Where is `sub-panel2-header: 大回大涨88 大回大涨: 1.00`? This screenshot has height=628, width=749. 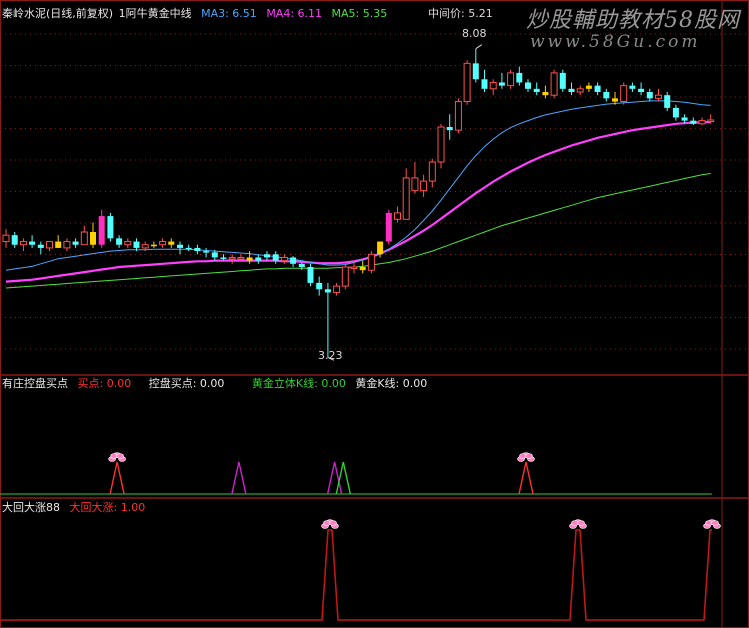 sub-panel2-header: 大回大涨88 大回大涨: 1.00 is located at coordinates (76, 508).